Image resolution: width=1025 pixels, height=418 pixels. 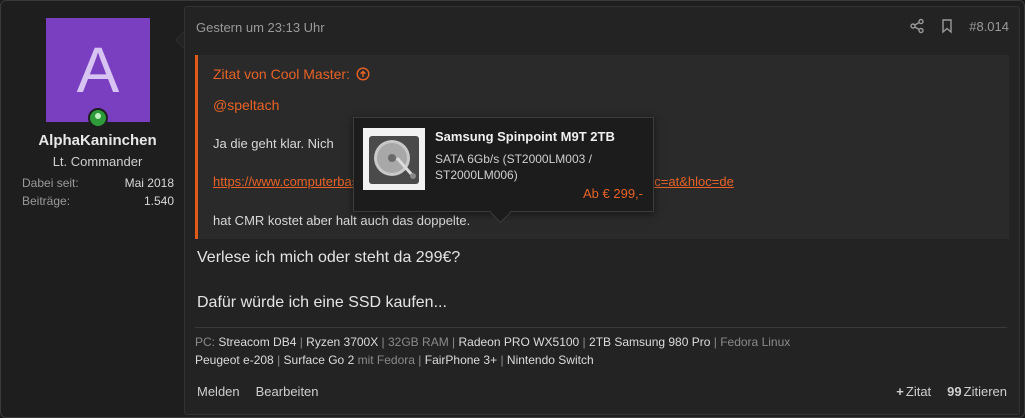 What do you see at coordinates (319, 360) in the screenshot?
I see `sig-part: Surface Go 2` at bounding box center [319, 360].